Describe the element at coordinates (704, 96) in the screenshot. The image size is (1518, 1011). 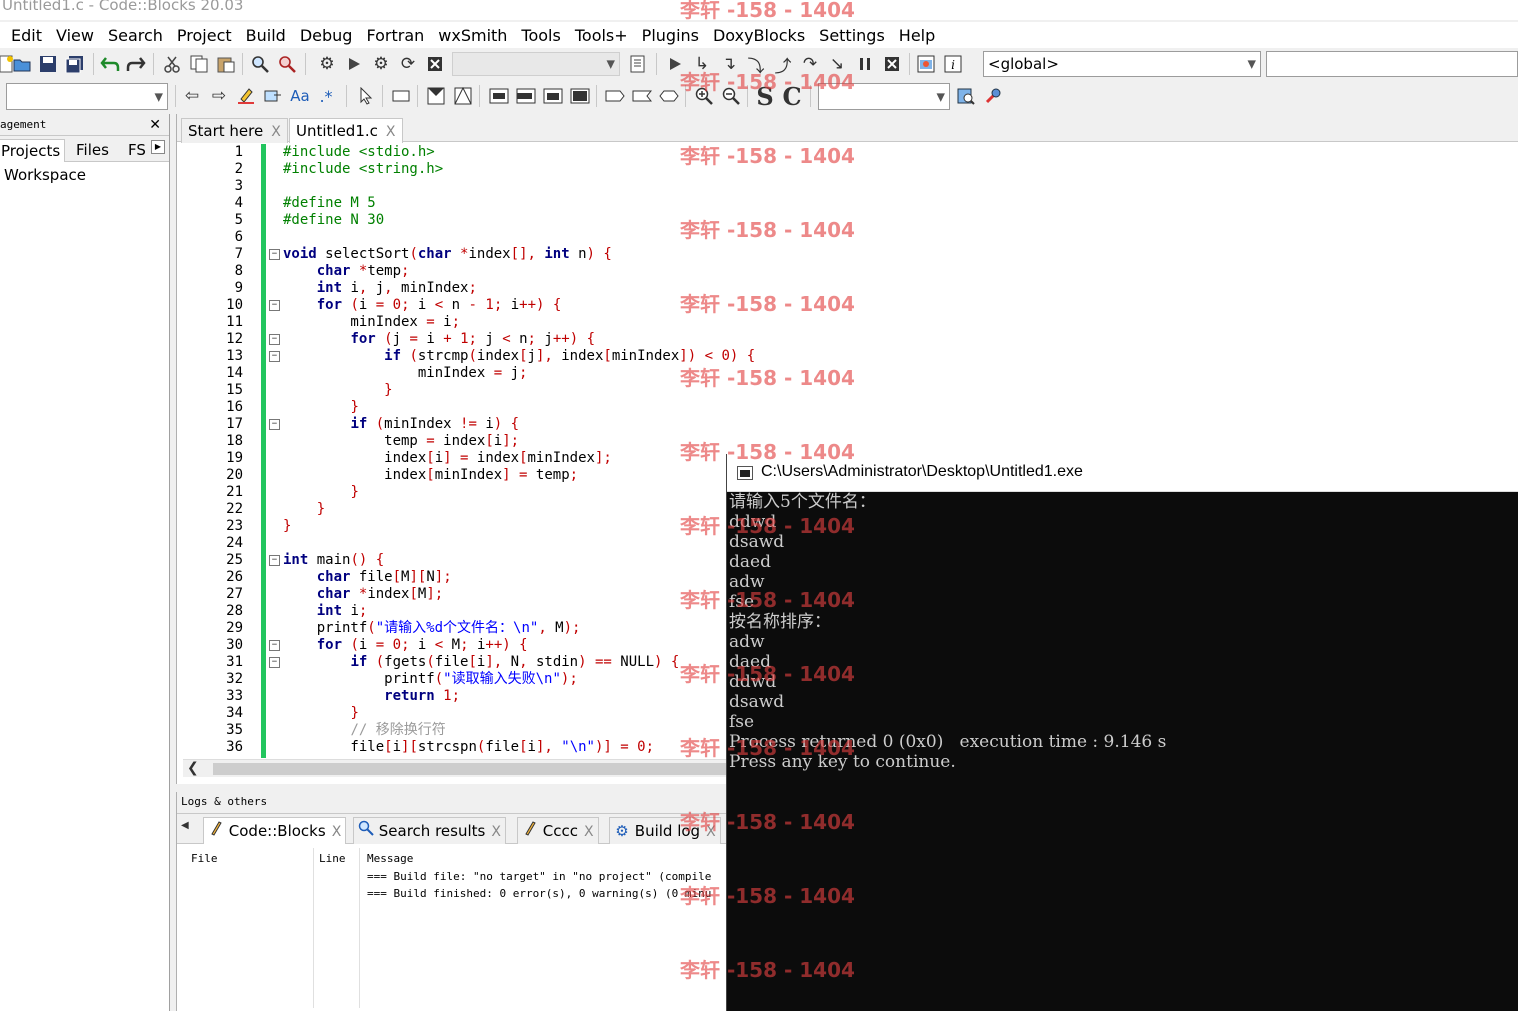
I see `zoom-in-icon` at that location.